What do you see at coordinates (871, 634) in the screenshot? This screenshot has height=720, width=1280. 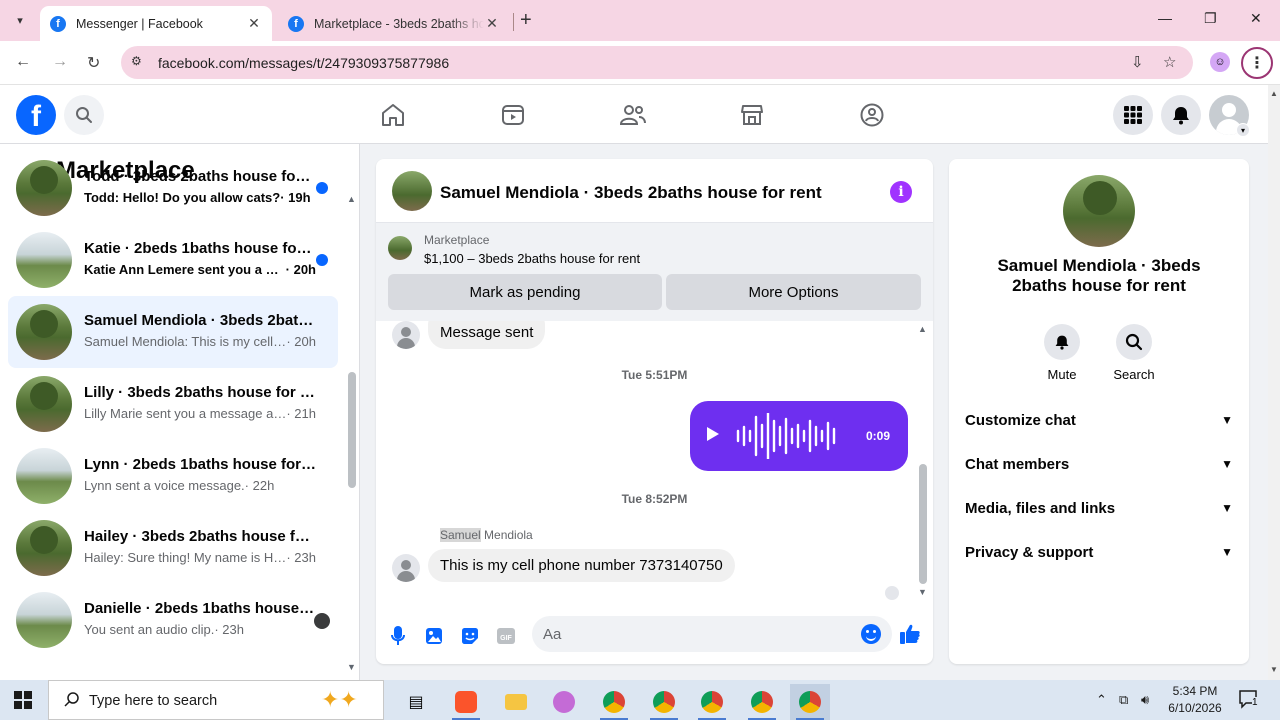 I see `emoji-icon` at bounding box center [871, 634].